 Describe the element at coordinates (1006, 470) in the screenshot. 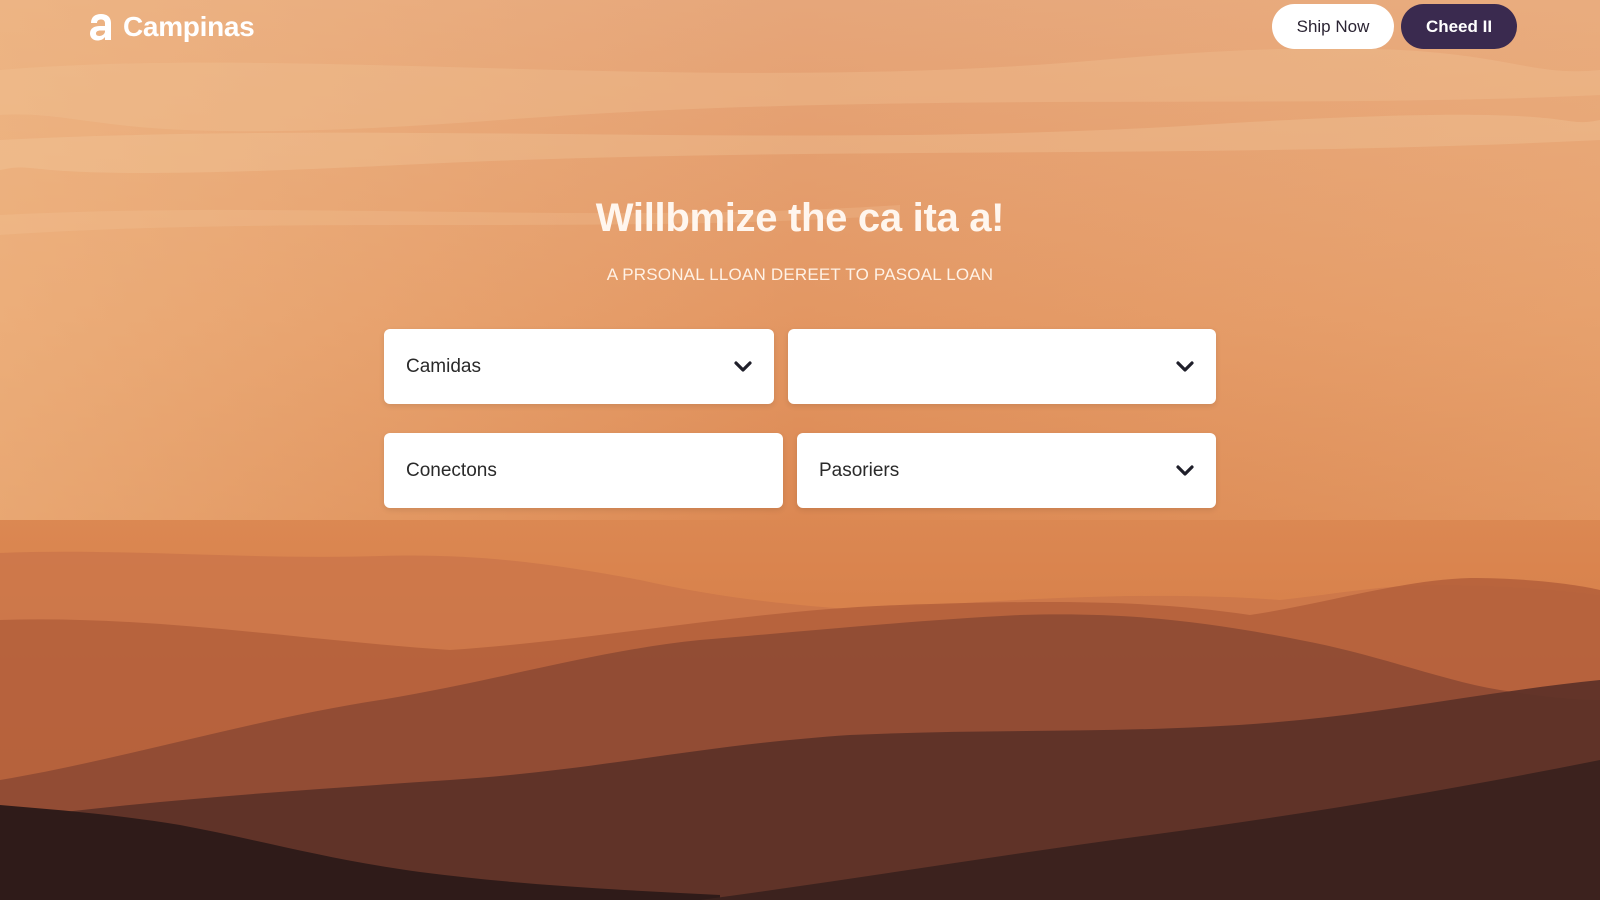

I see `passengers-select: Pasoriers` at that location.